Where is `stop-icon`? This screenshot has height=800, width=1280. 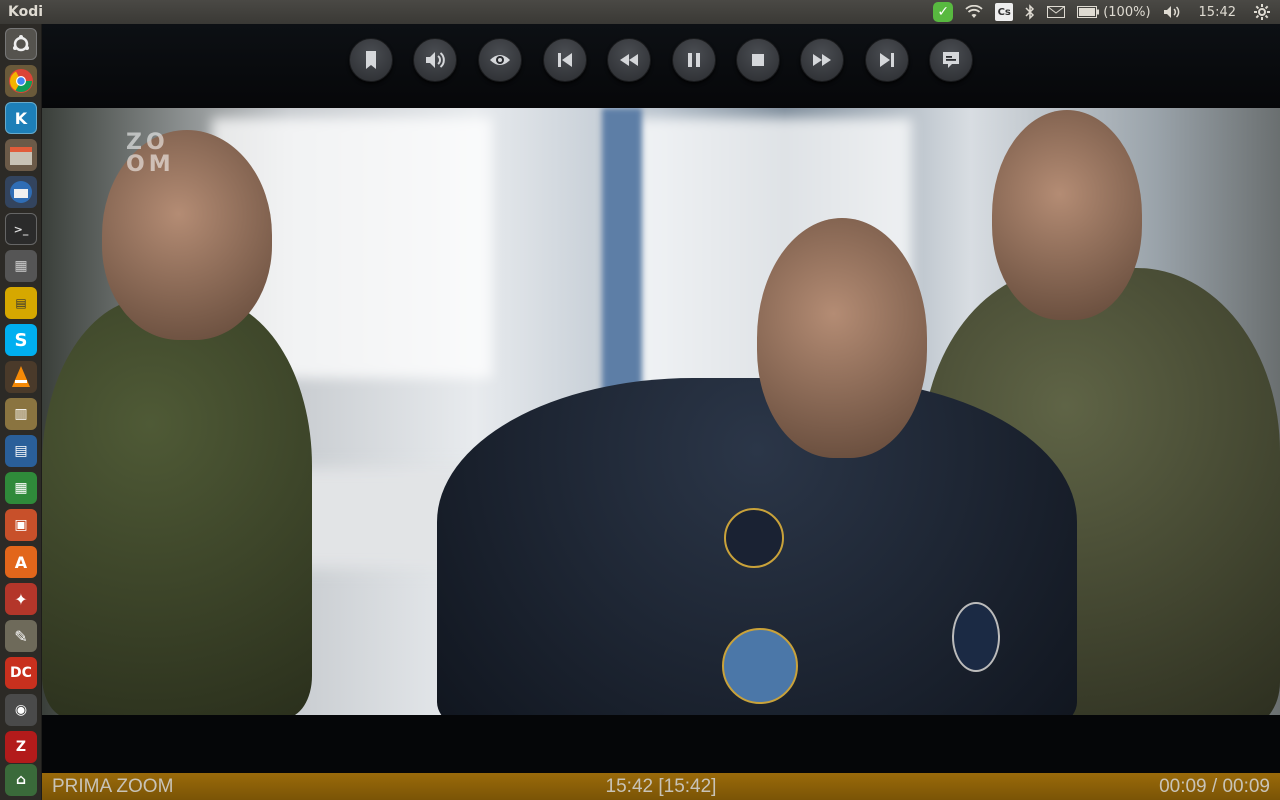 stop-icon is located at coordinates (758, 60).